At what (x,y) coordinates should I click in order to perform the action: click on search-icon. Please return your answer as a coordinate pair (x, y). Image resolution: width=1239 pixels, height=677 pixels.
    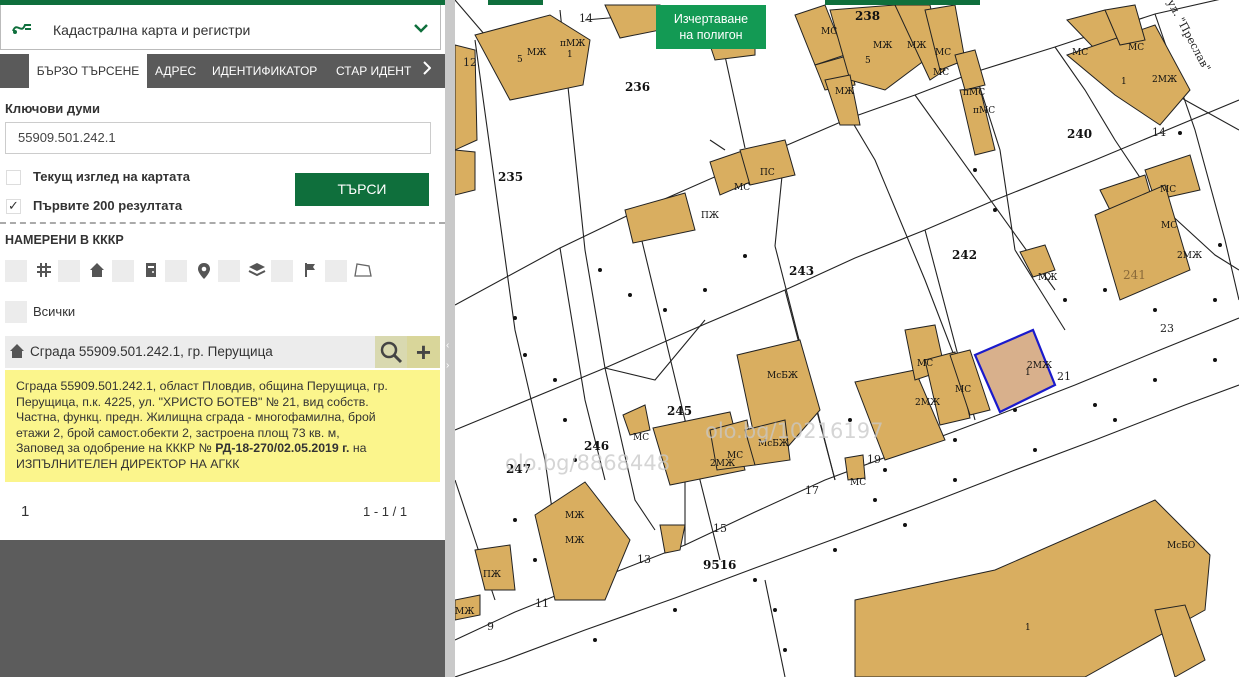
    Looking at the image, I should click on (391, 352).